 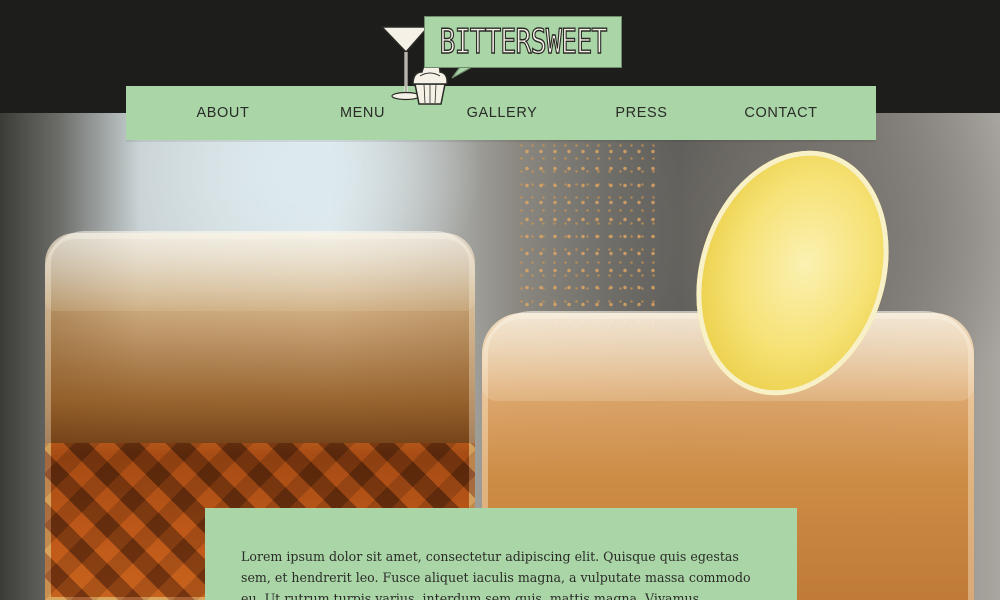 I want to click on site-logo: BITTERSWEET, so click(x=502, y=59).